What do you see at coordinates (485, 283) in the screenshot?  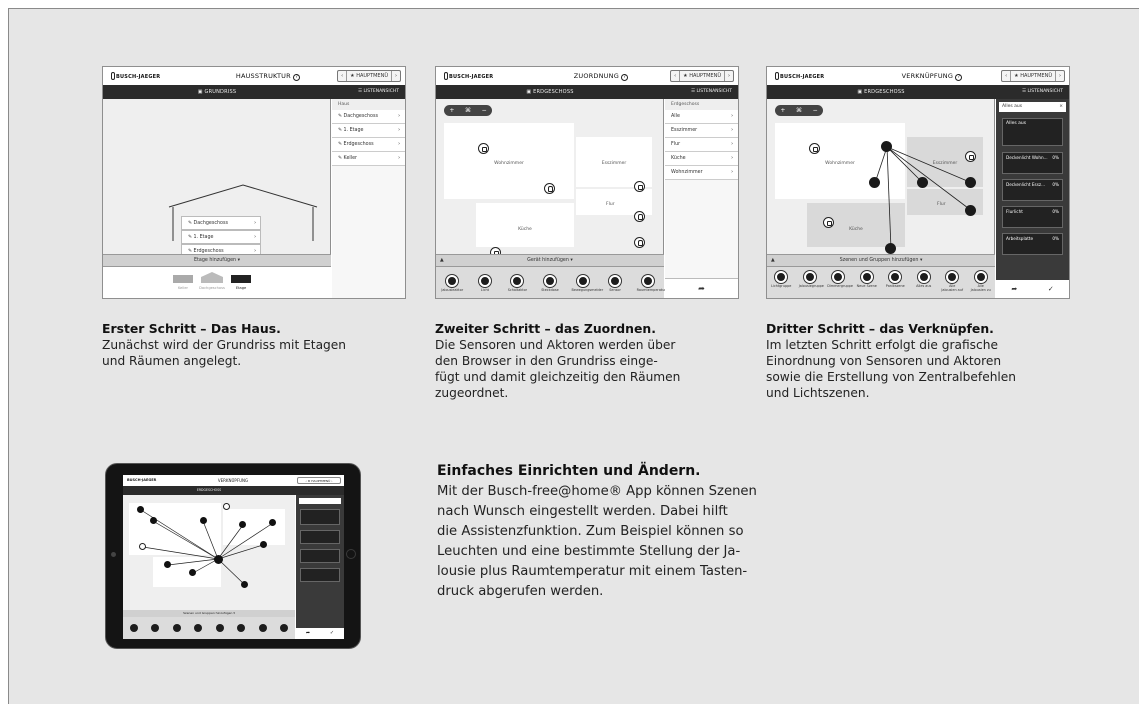 I see `device-item: Licht` at bounding box center [485, 283].